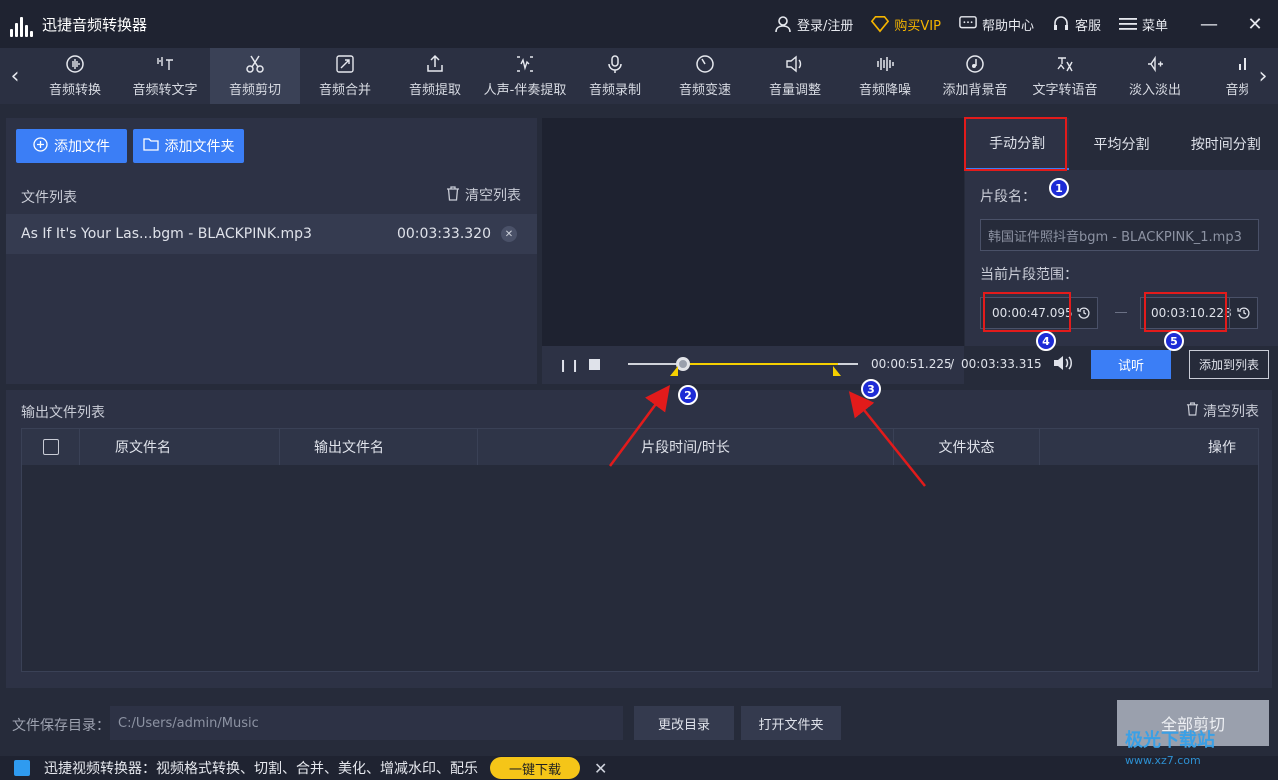 This screenshot has height=780, width=1278. I want to click on trash-icon, so click(453, 195).